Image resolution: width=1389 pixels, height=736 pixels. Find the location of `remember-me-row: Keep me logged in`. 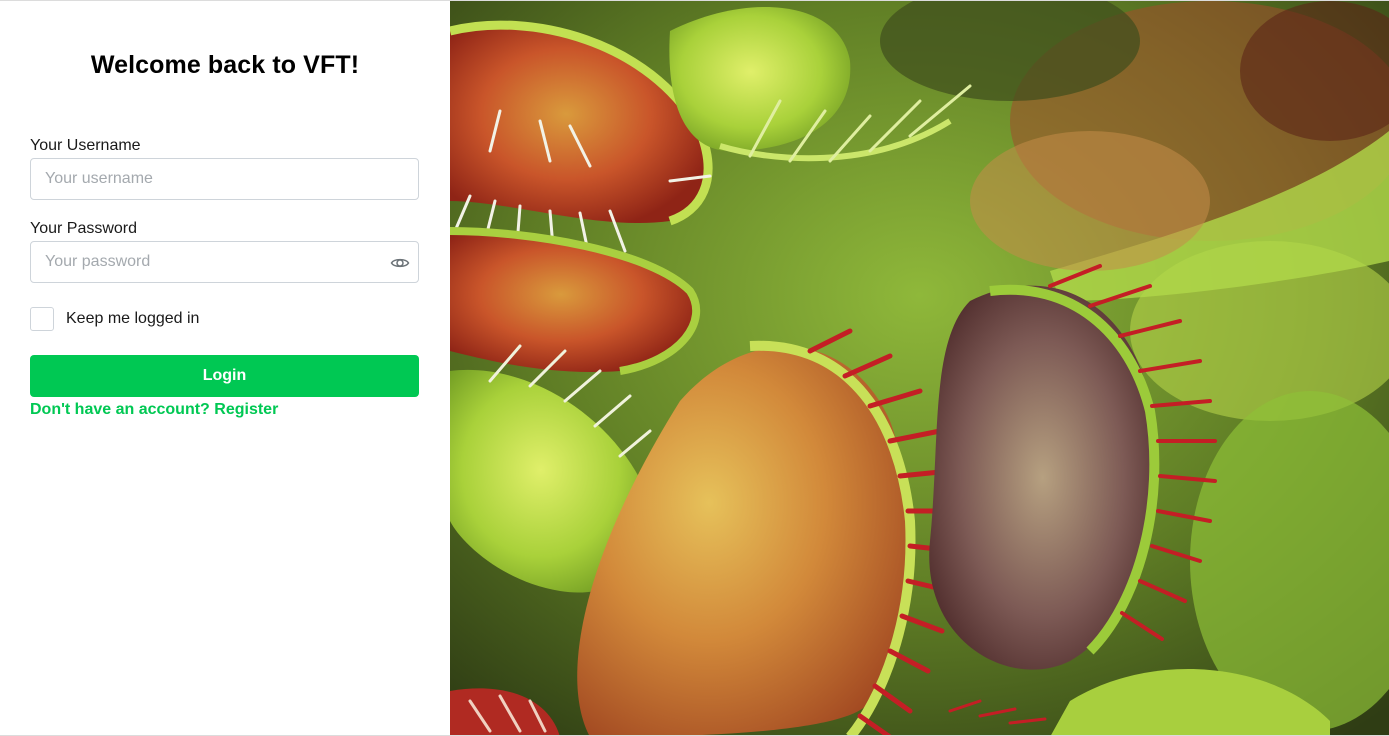

remember-me-row: Keep me logged in is located at coordinates (114, 319).